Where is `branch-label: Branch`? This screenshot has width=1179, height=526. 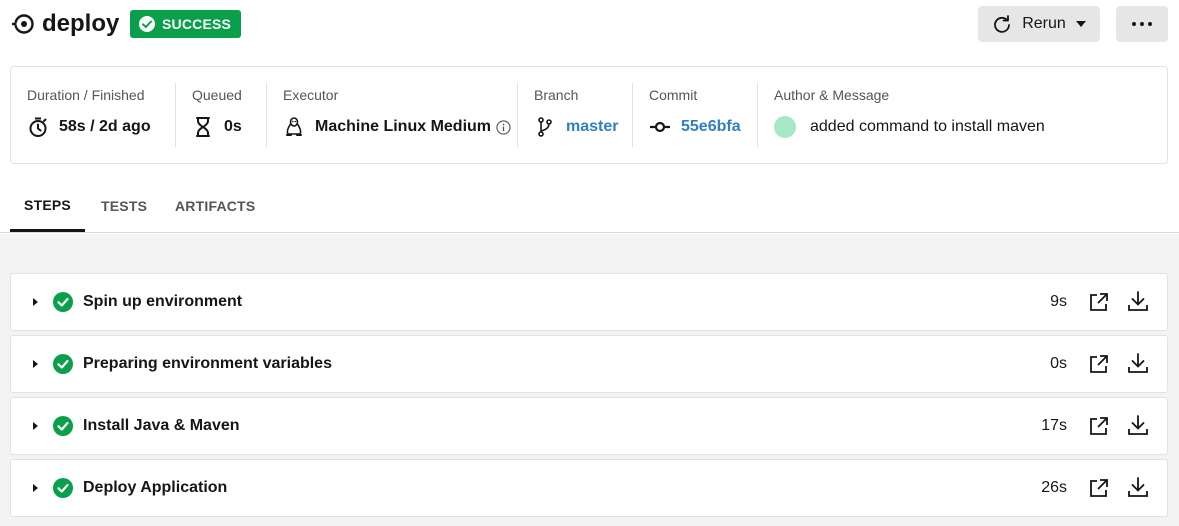
branch-label: Branch is located at coordinates (556, 95).